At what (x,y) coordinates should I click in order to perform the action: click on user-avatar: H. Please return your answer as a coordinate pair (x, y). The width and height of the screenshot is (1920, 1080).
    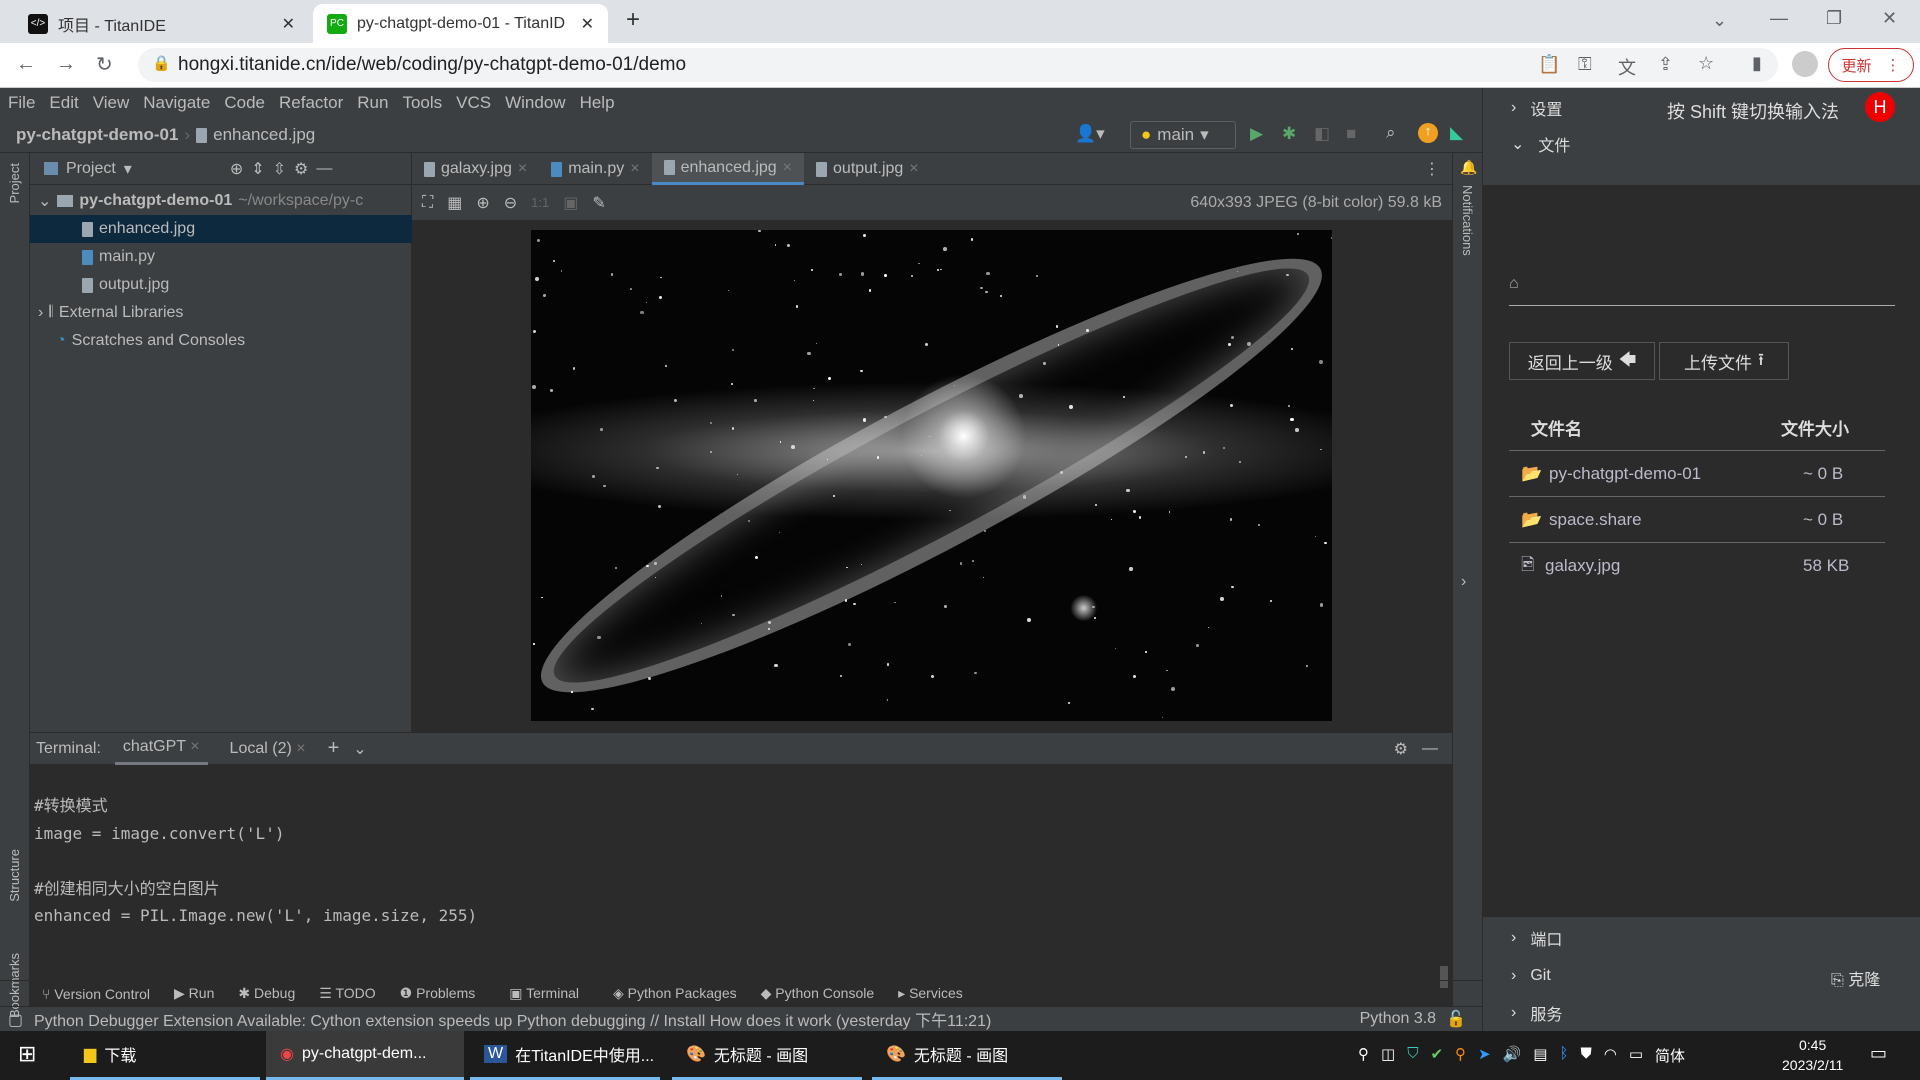
    Looking at the image, I should click on (1880, 107).